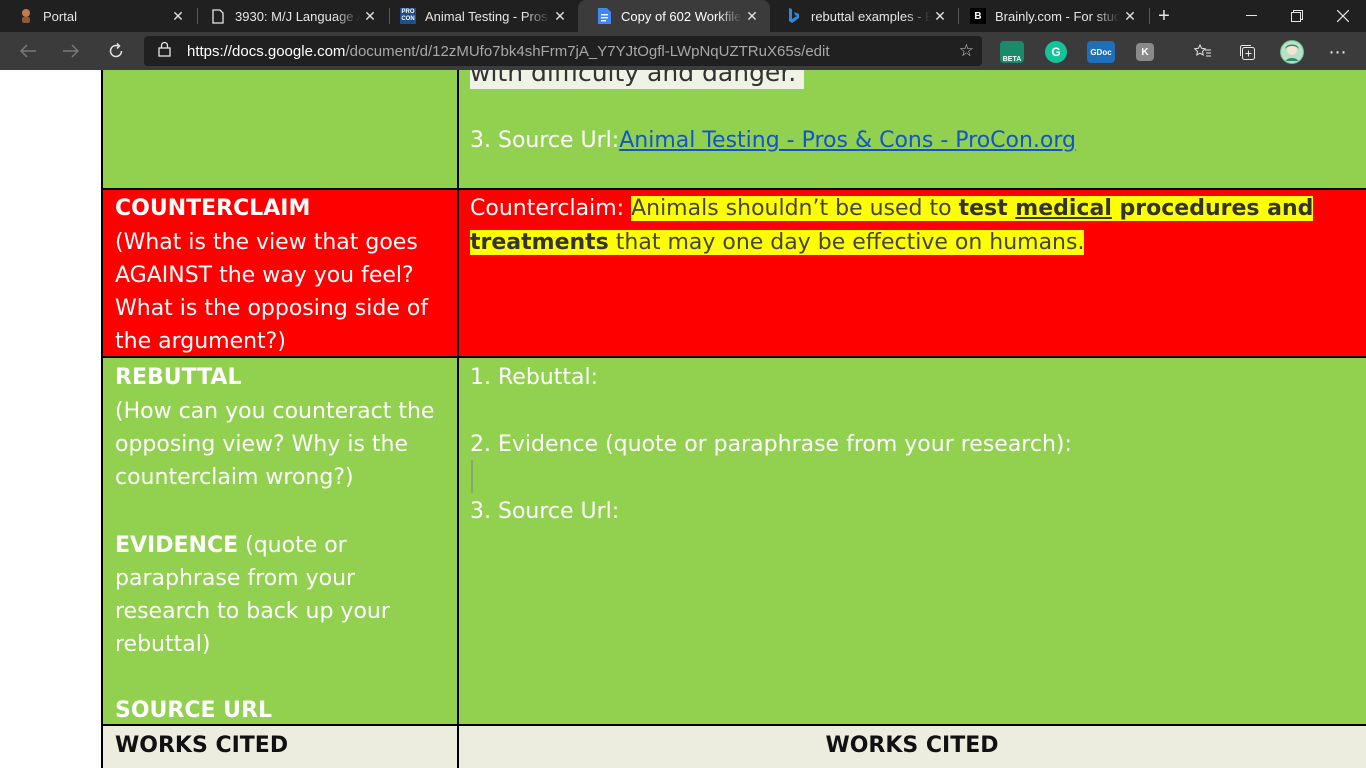  I want to click on tab-rebuttal-examples: rebuttal examples - Bing ✕, so click(863, 16).